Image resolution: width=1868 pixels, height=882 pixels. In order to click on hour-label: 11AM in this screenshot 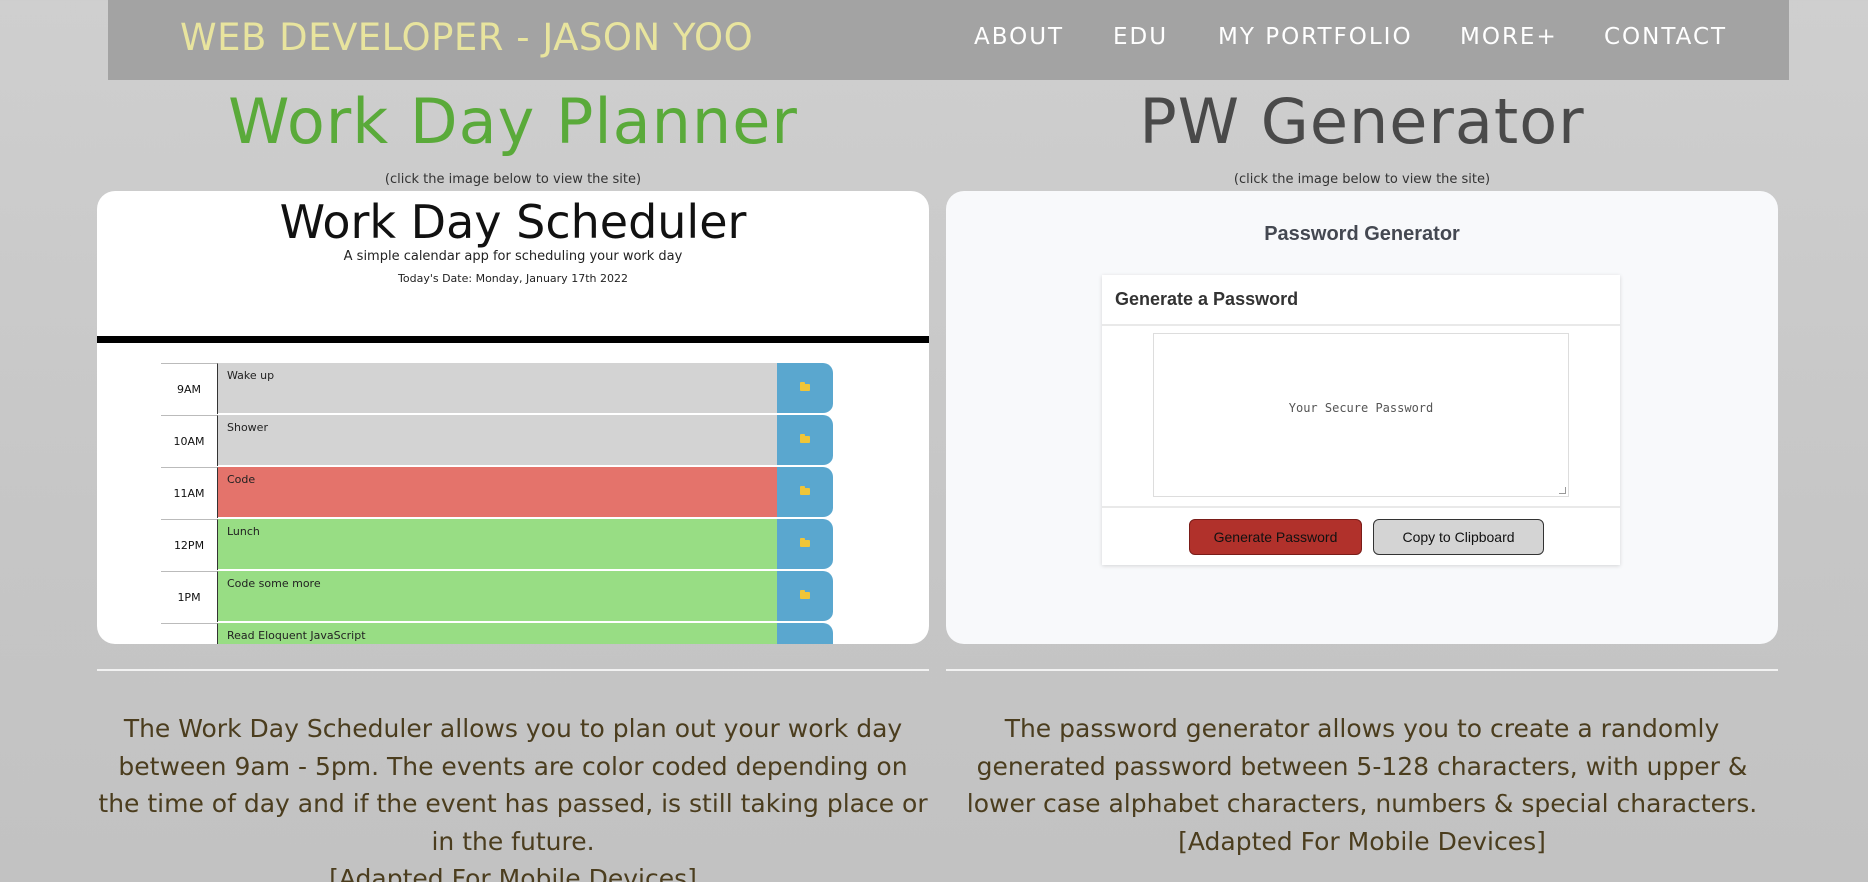, I will do `click(189, 492)`.